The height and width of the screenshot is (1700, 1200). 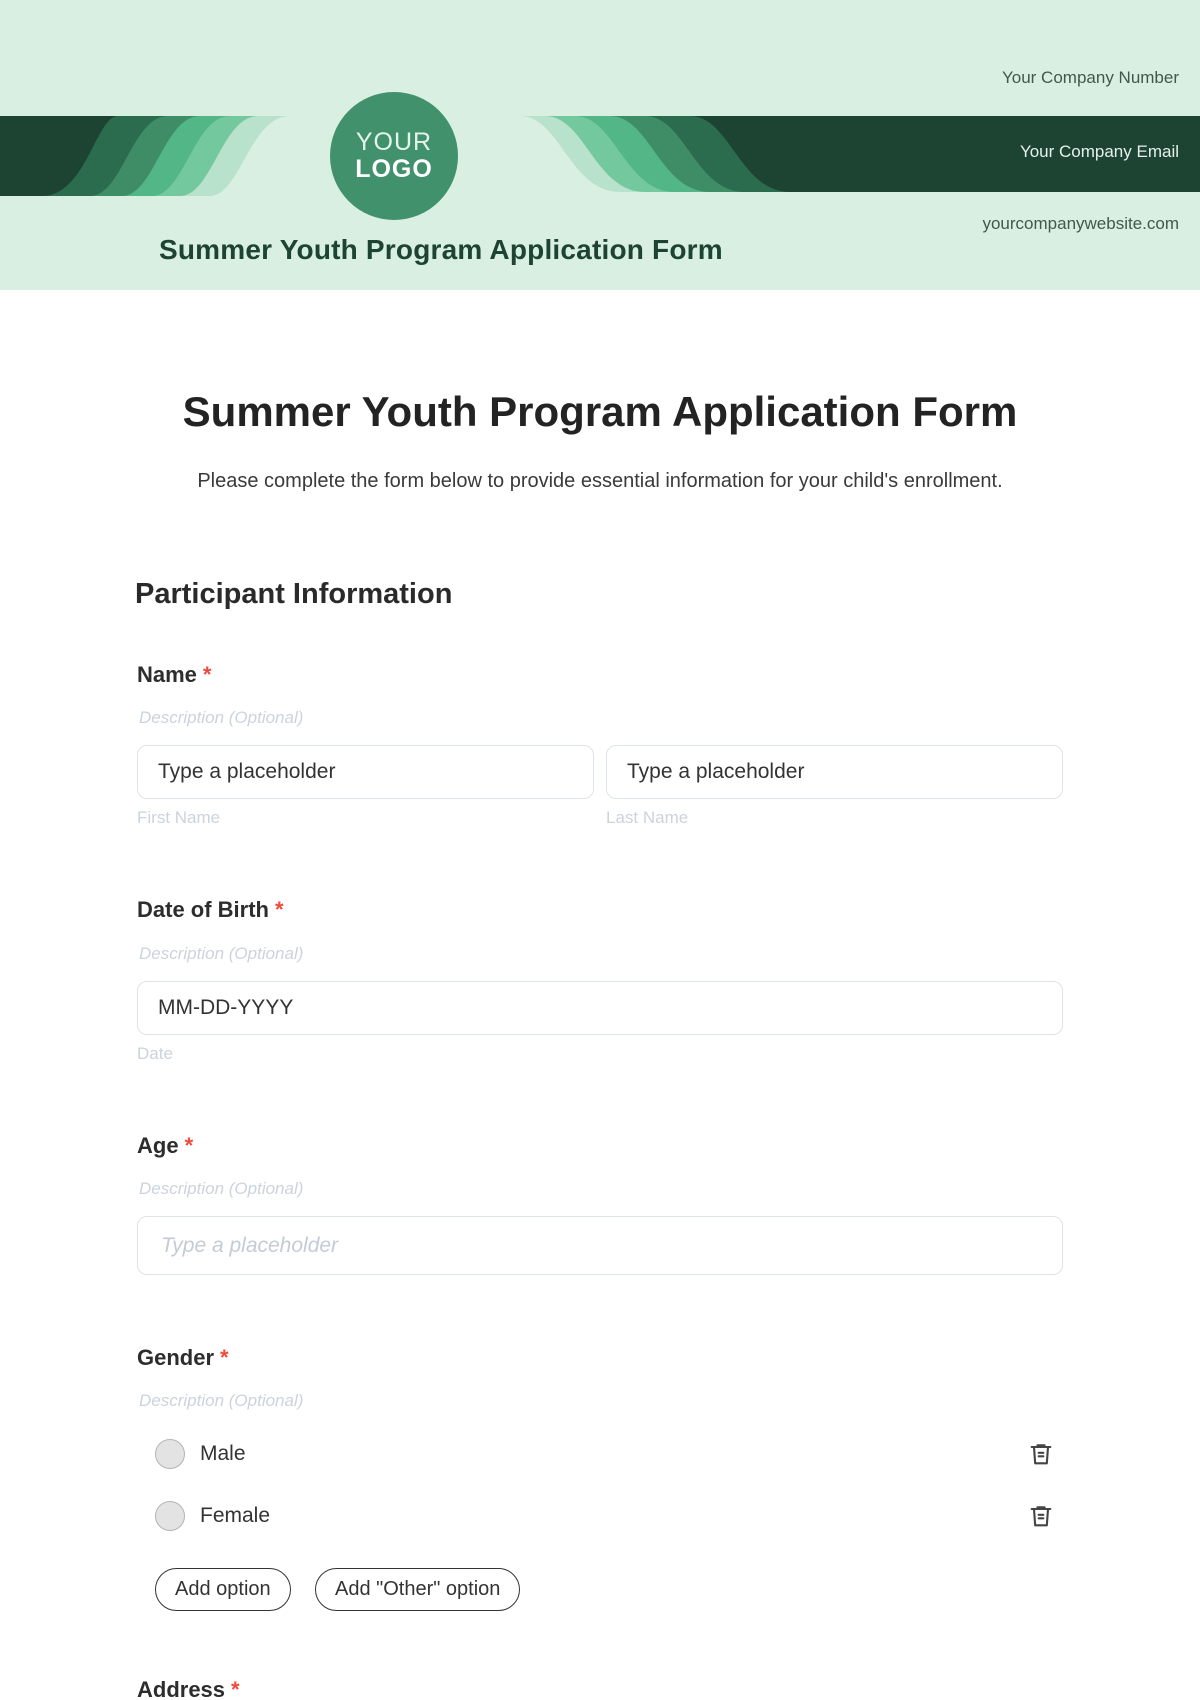 What do you see at coordinates (834, 772) in the screenshot?
I see `last-name-input: Type a placeholder` at bounding box center [834, 772].